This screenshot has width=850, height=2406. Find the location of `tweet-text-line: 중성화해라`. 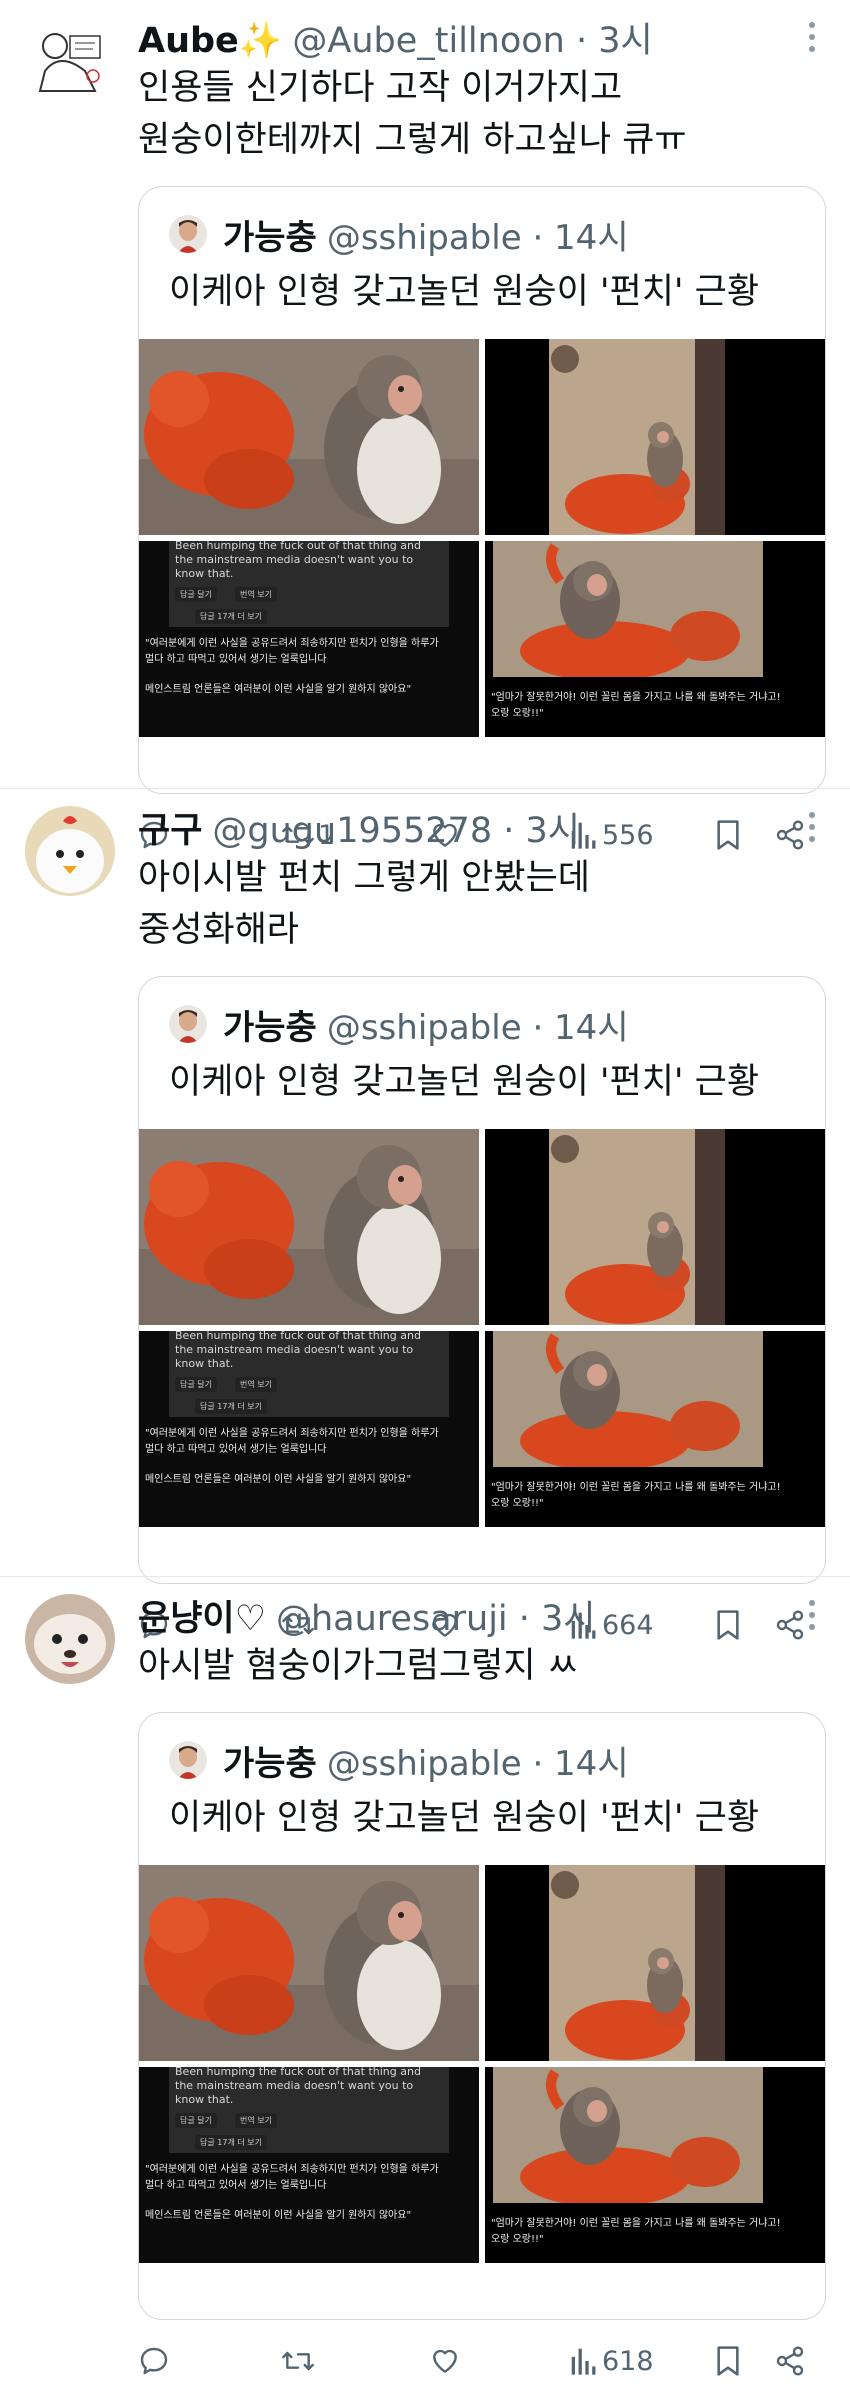

tweet-text-line: 중성화해라 is located at coordinates (219, 930).